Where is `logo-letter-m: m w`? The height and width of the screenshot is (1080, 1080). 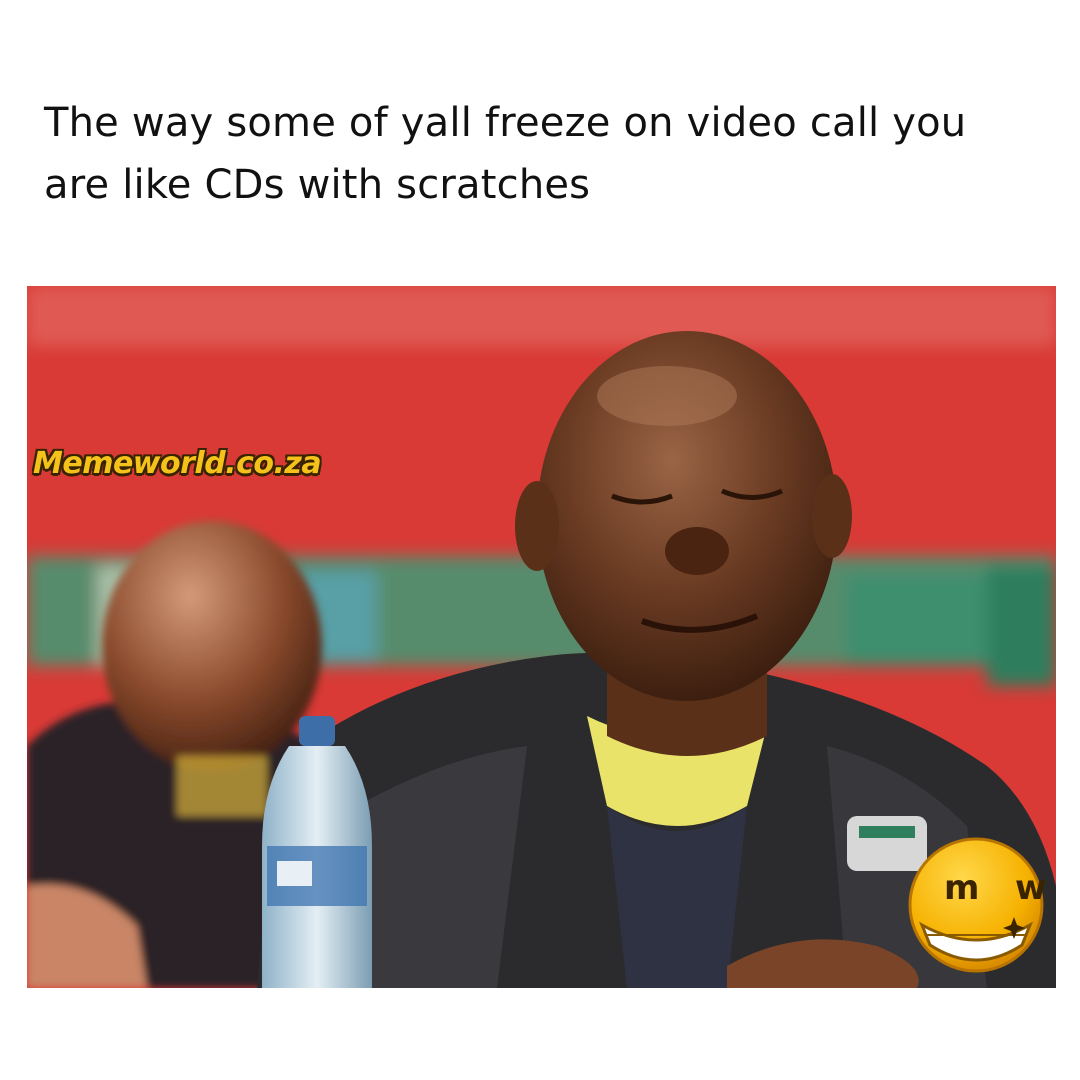
logo-letter-m: m w is located at coordinates (995, 888).